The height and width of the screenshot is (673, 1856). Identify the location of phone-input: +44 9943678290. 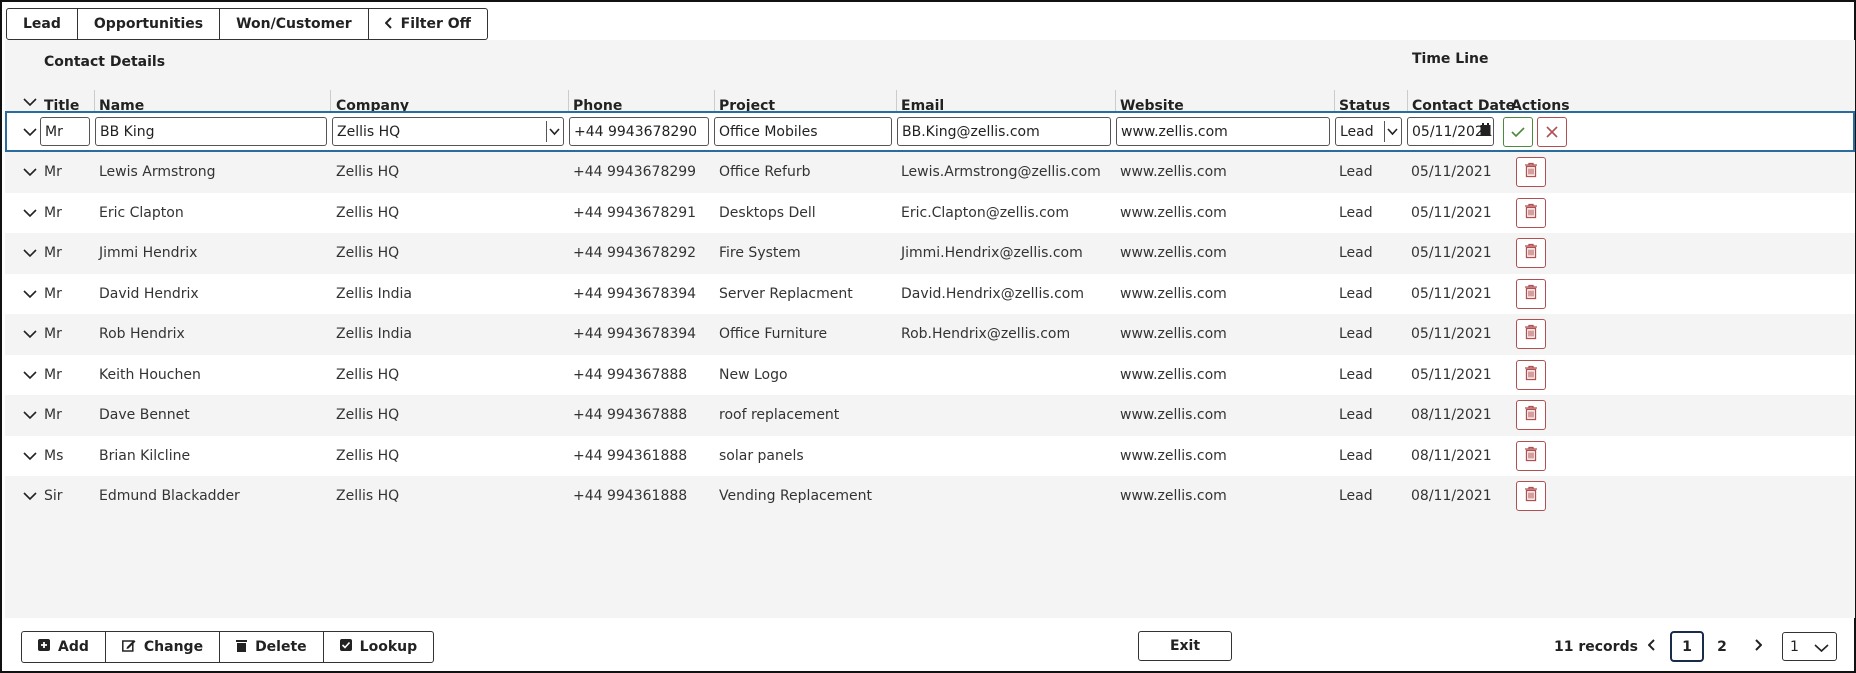
(639, 131).